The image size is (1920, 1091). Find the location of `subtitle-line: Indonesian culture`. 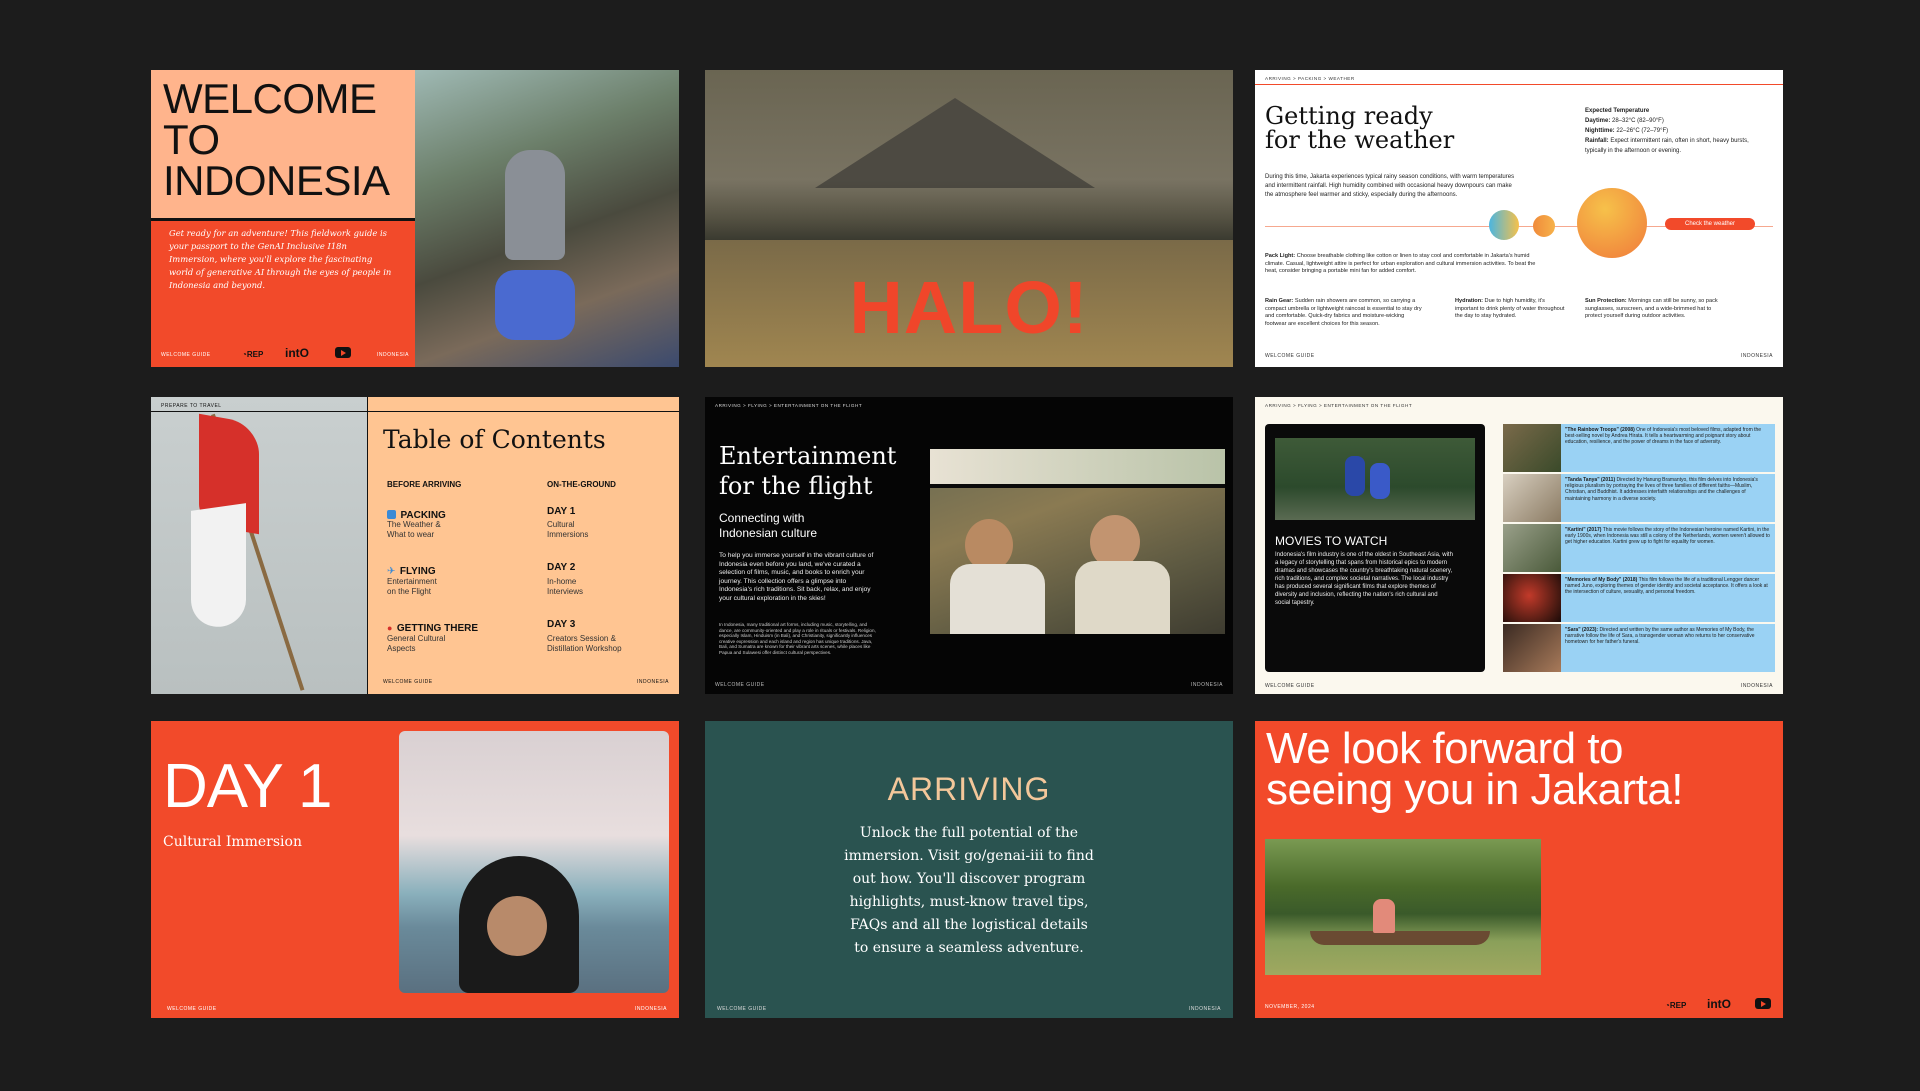

subtitle-line: Indonesian culture is located at coordinates (768, 533).